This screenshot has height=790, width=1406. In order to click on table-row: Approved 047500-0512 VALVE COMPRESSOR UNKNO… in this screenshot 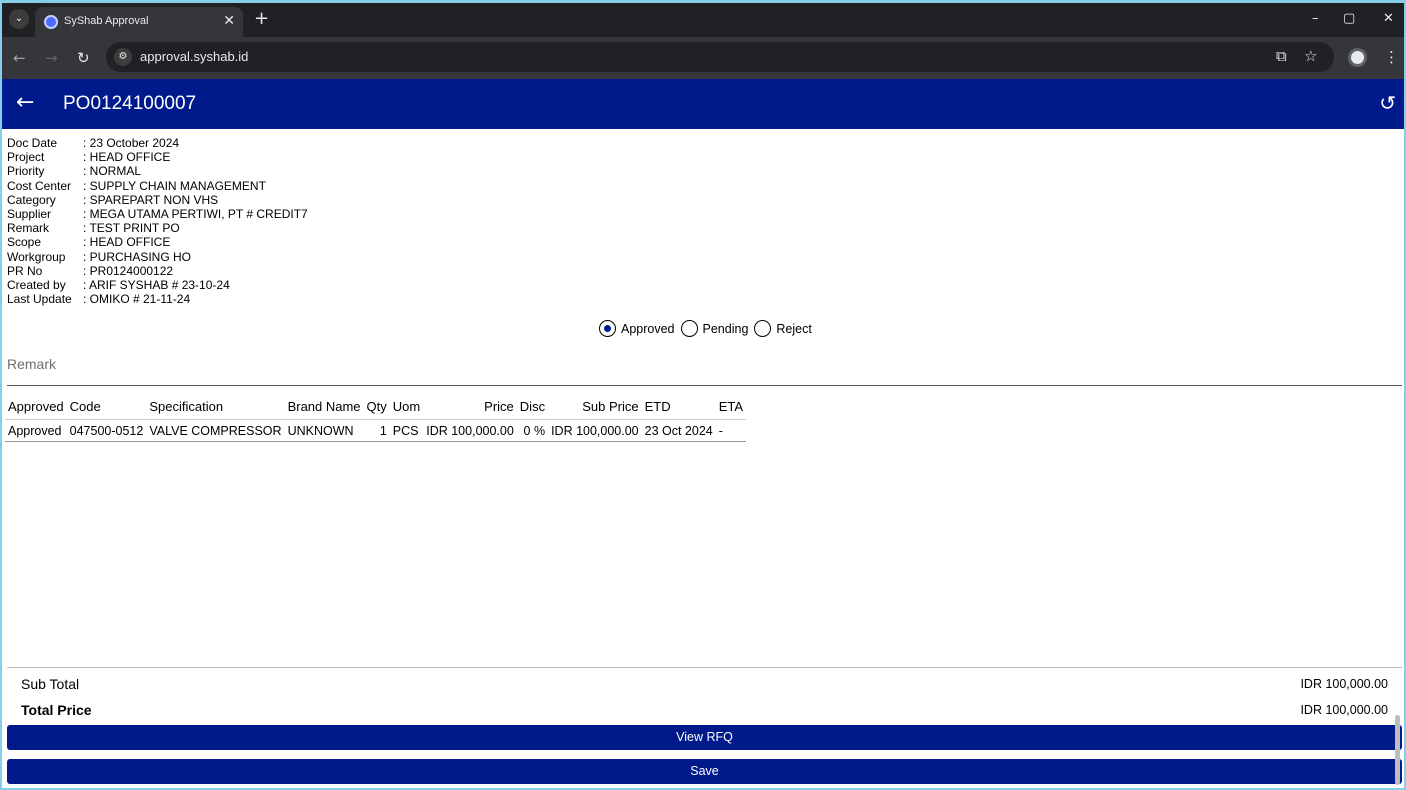, I will do `click(376, 430)`.